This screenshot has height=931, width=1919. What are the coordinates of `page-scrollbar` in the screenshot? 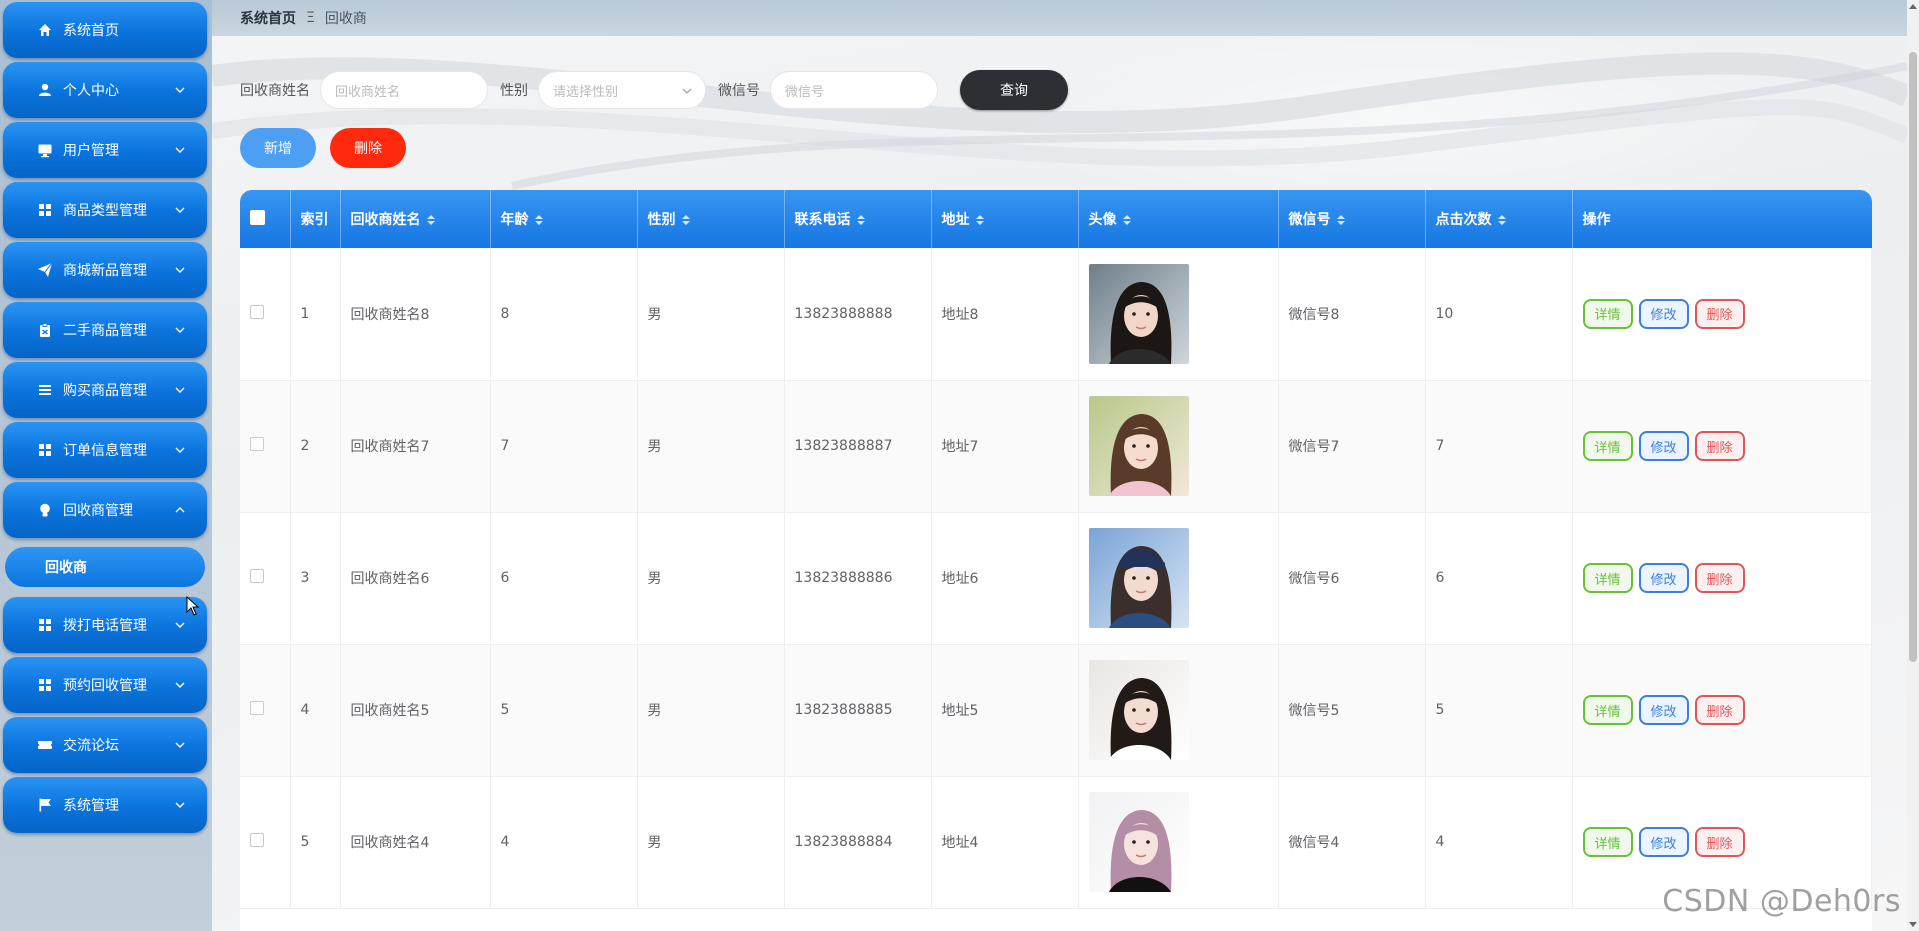 It's located at (1913, 465).